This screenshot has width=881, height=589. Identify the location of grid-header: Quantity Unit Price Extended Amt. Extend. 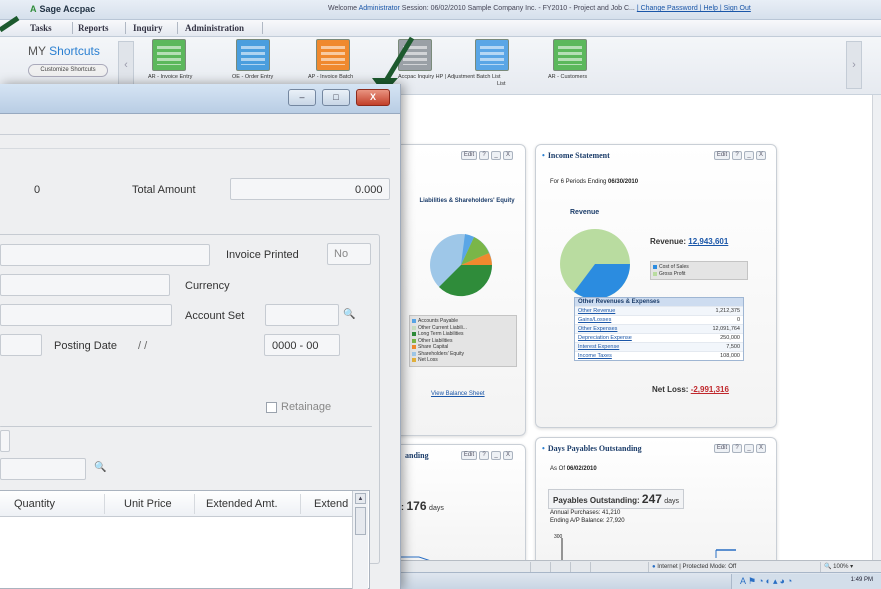
(176, 504).